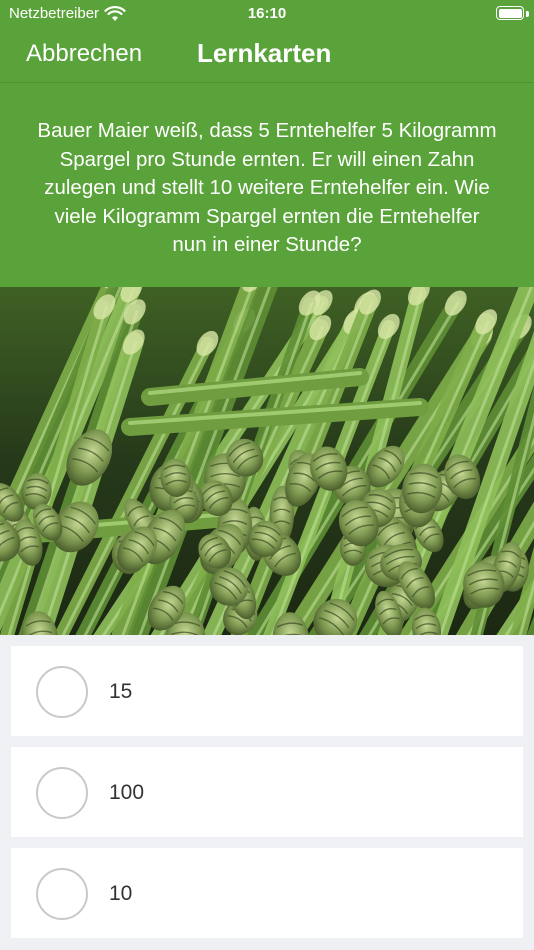 This screenshot has height=950, width=534. I want to click on cancel-button: Abbrechen, so click(84, 54).